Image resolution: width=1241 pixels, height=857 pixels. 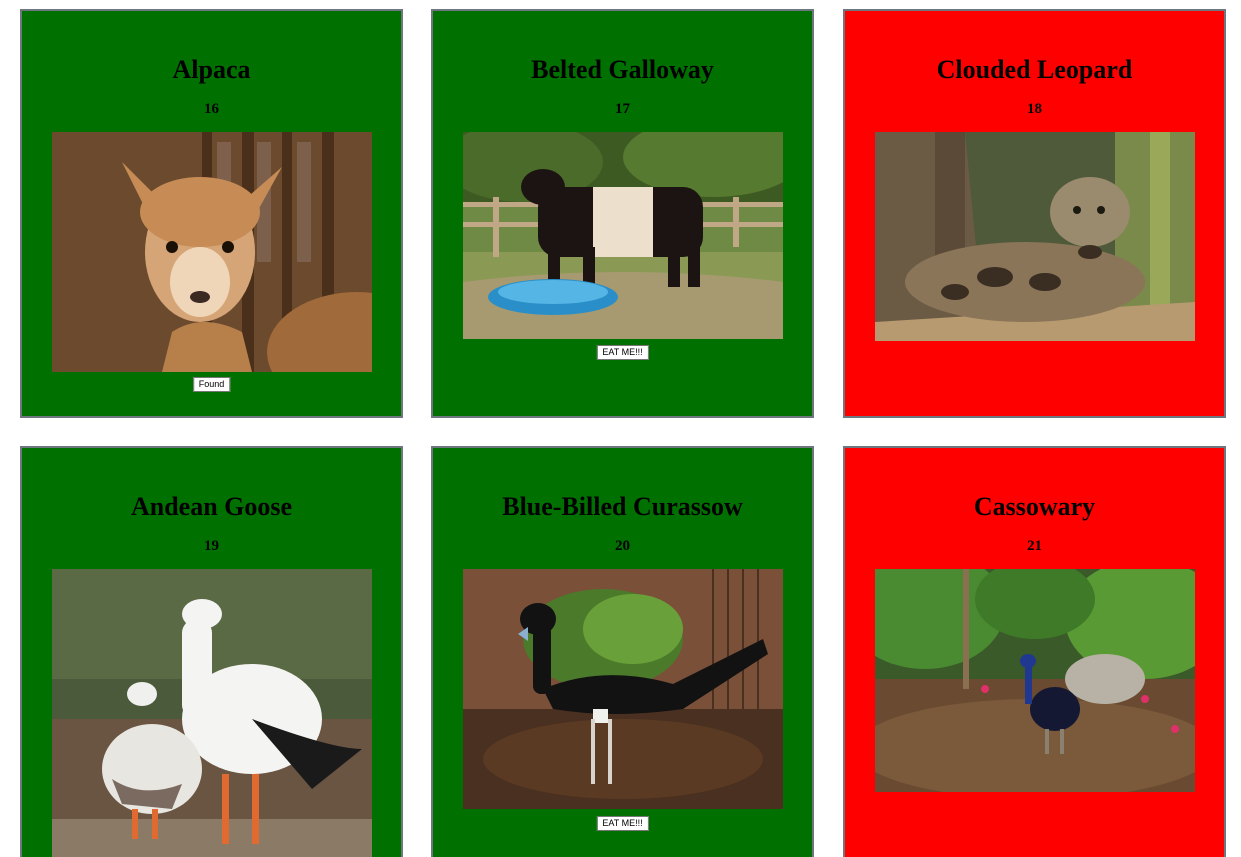 I want to click on card-title: Andean Goose, so click(x=211, y=506).